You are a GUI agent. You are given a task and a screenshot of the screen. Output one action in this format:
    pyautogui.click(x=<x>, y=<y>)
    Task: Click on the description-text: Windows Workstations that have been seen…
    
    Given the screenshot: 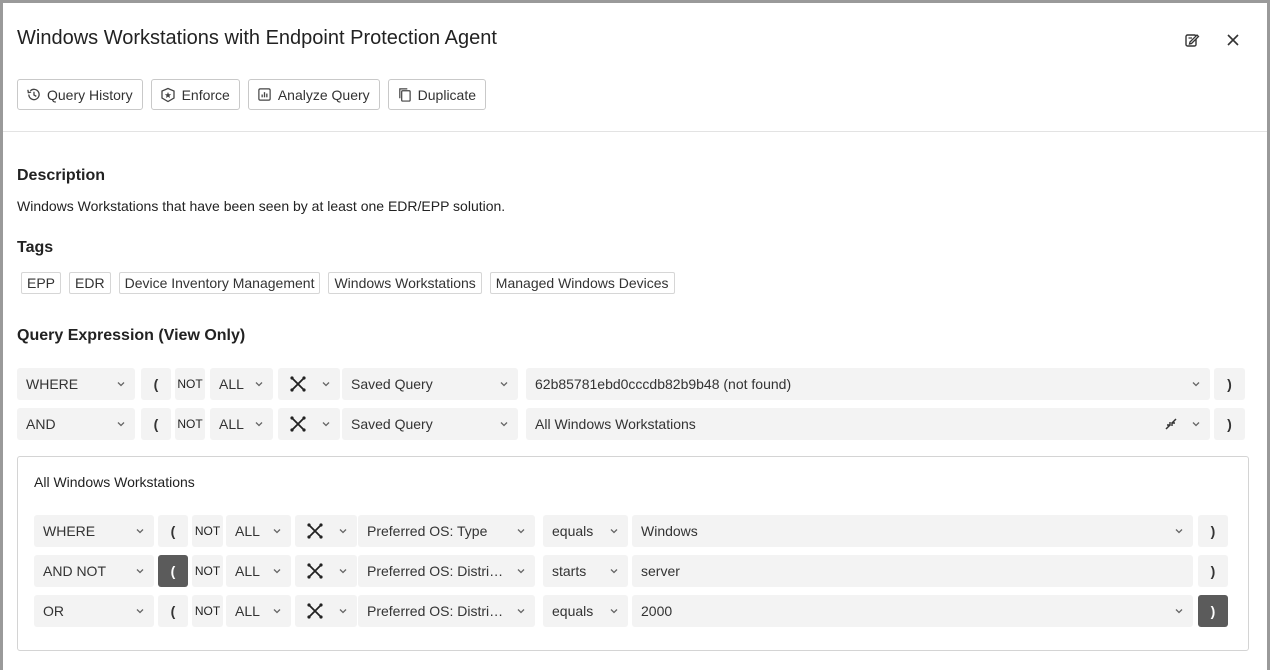 What is the action you would take?
    pyautogui.click(x=261, y=206)
    